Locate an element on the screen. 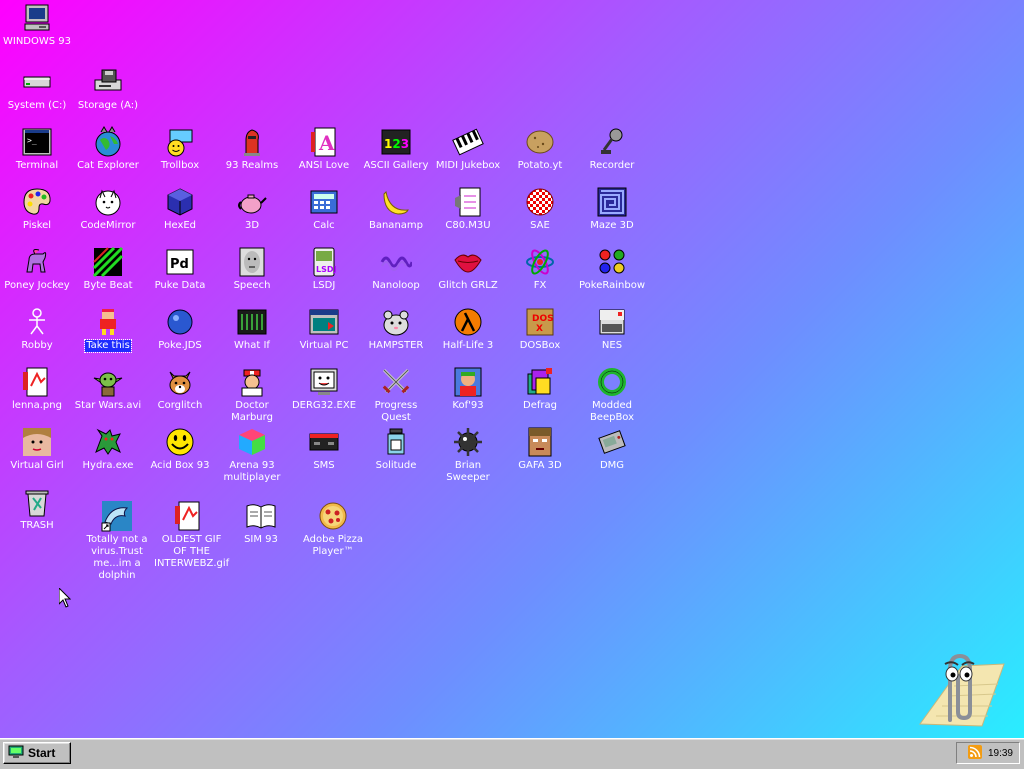 Image resolution: width=1024 pixels, height=769 pixels. desktop-icon-label: lenna.png is located at coordinates (37, 405).